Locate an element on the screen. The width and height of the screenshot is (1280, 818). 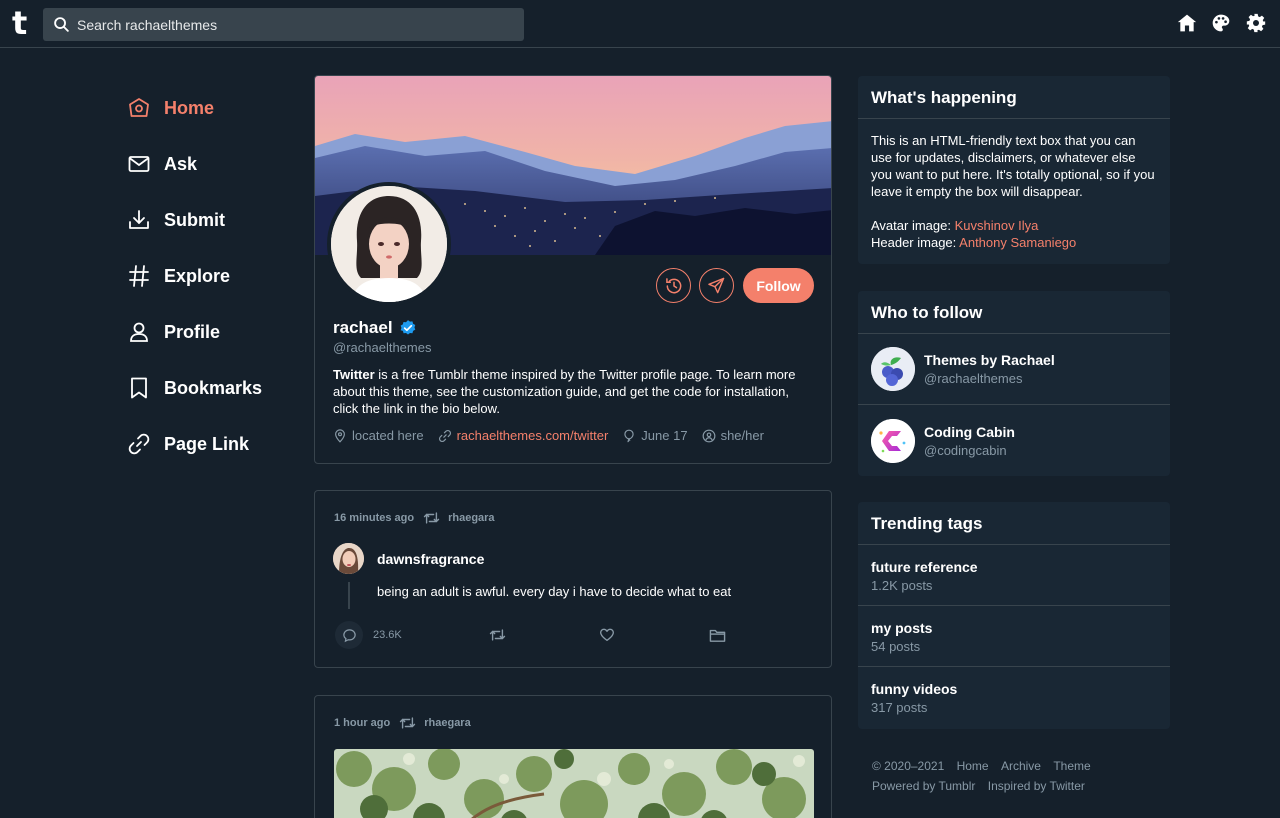
avatar-credit-link: Kuvshinov Ilya is located at coordinates (997, 225).